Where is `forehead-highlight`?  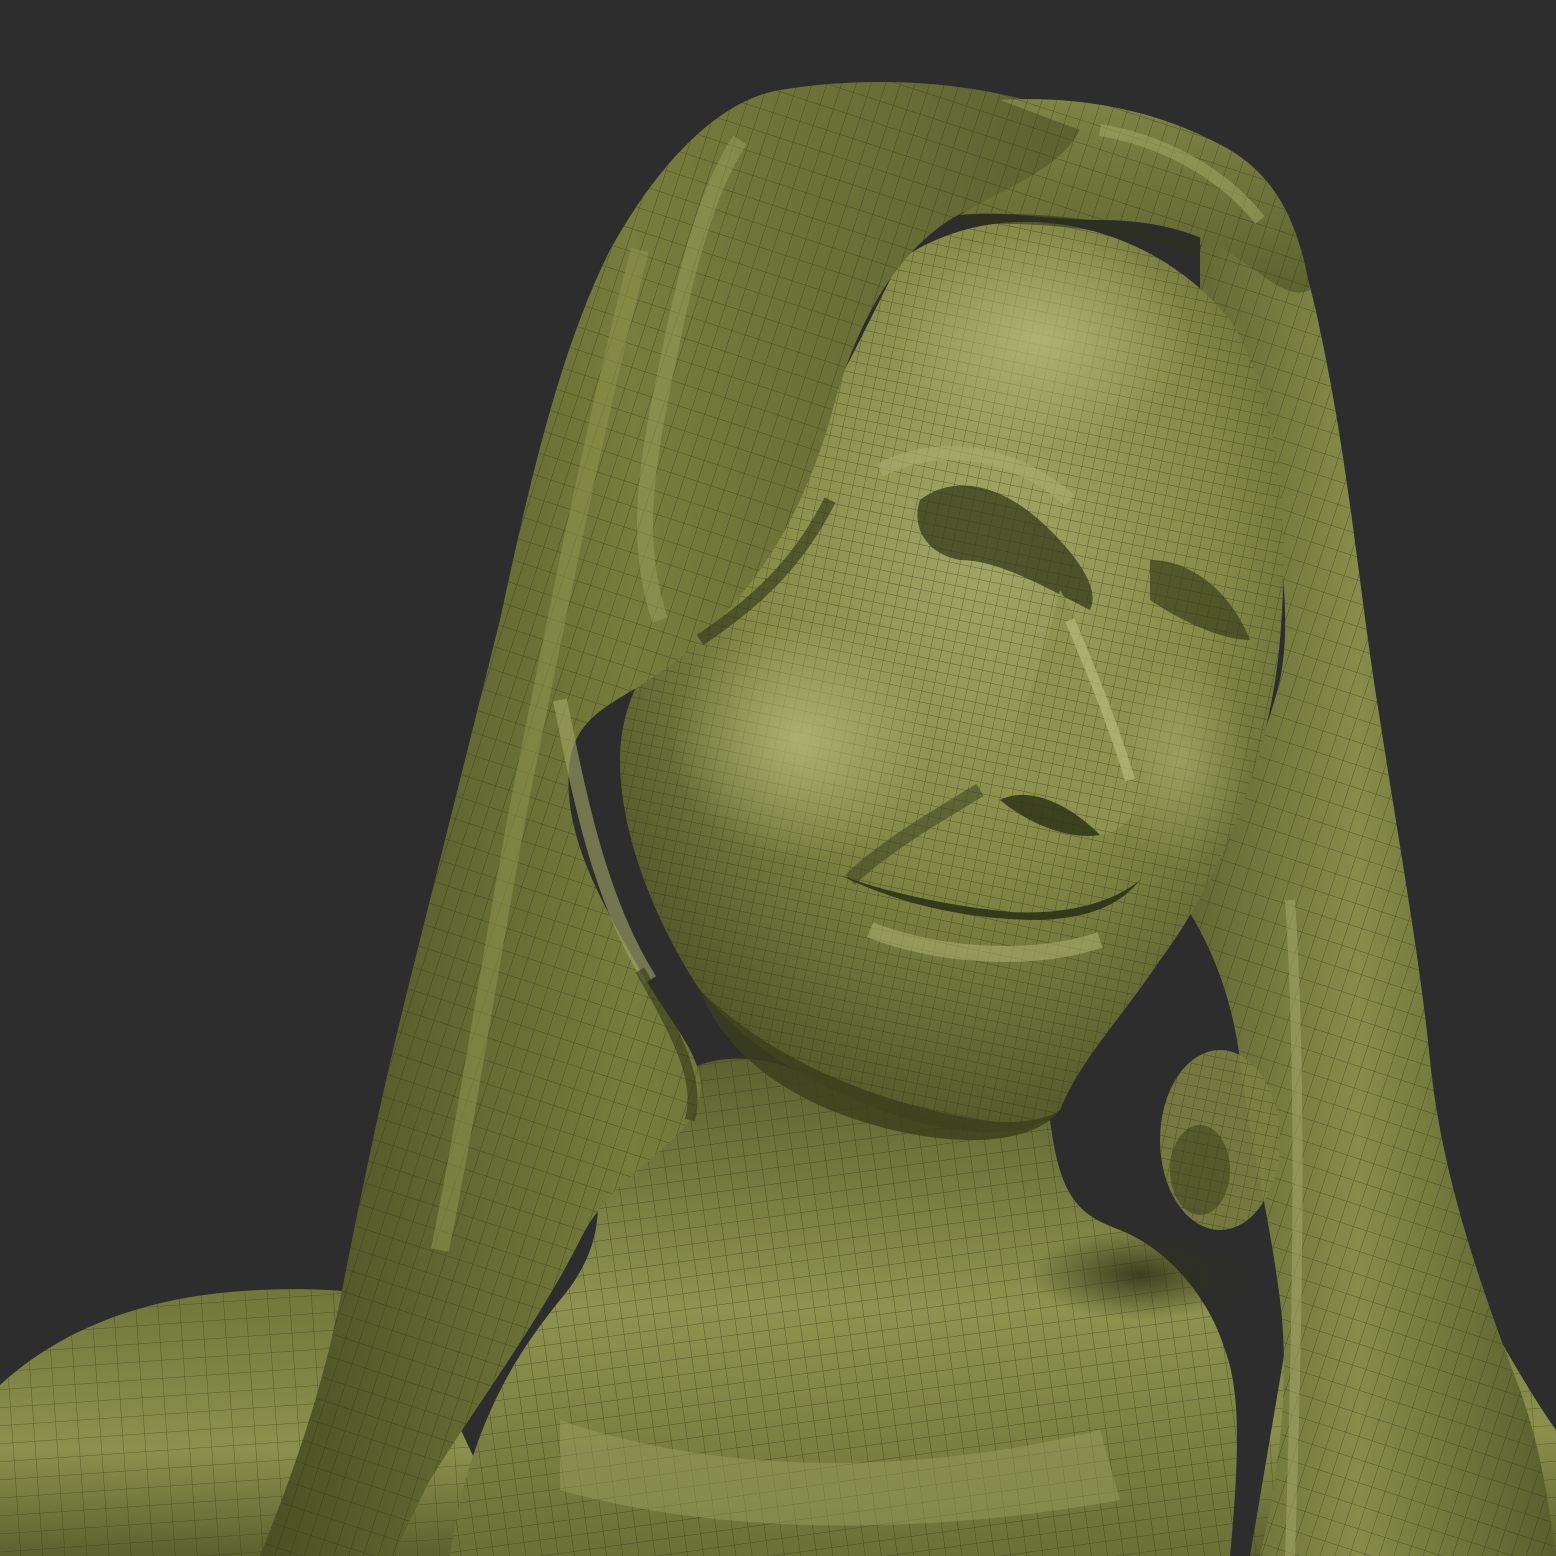
forehead-highlight is located at coordinates (1040, 340).